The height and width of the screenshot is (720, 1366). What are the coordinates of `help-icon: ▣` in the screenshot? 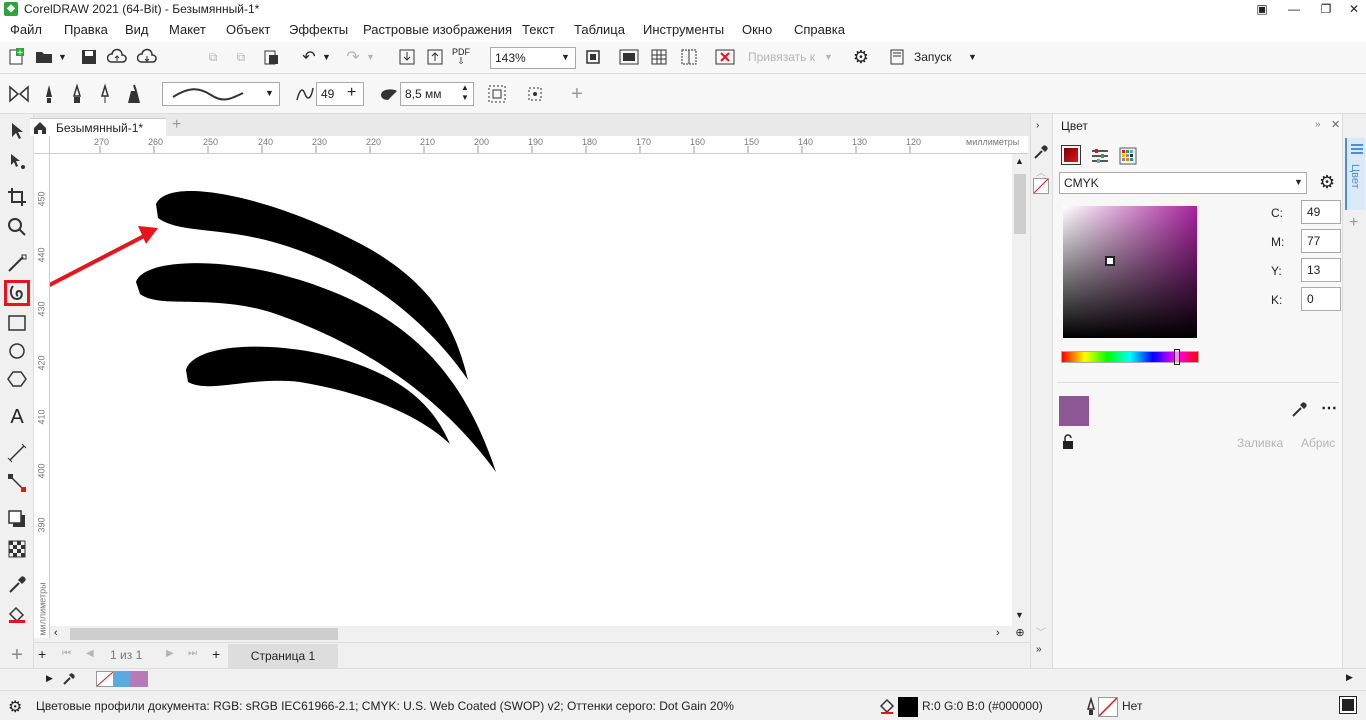 It's located at (1262, 9).